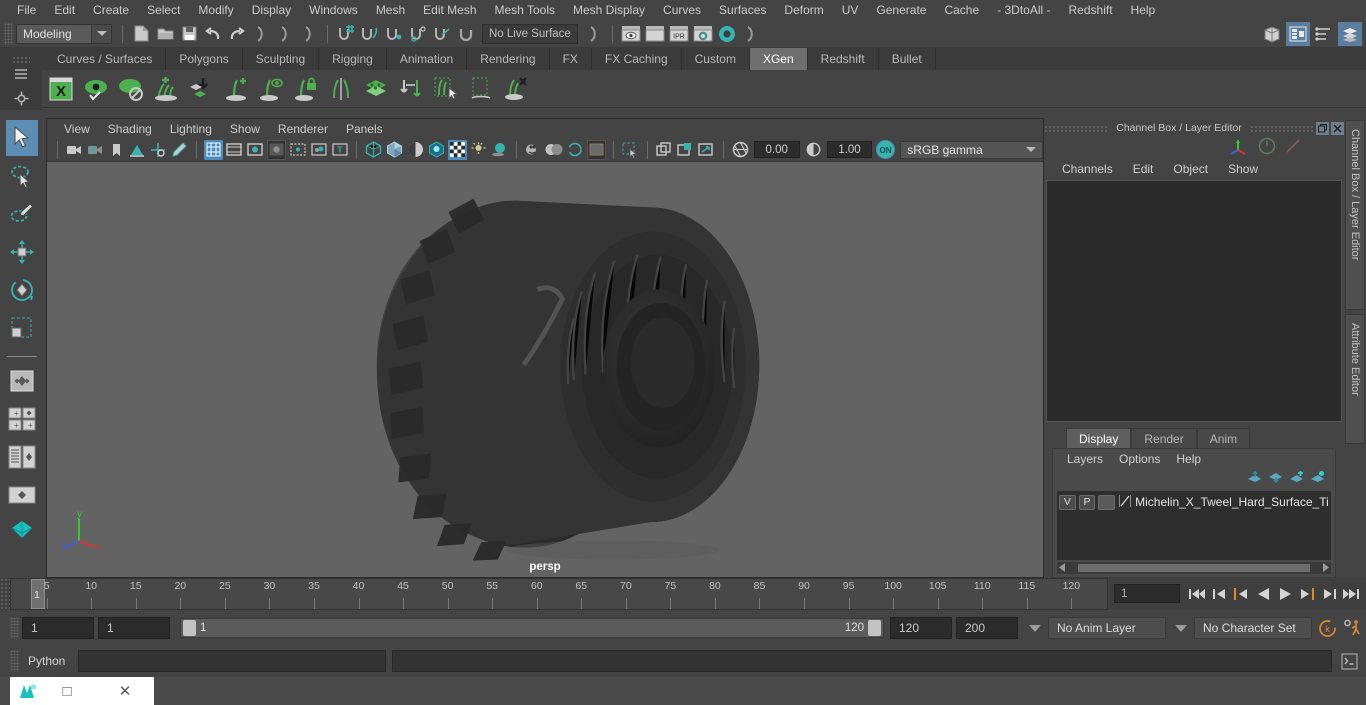 This screenshot has width=1366, height=705. I want to click on snap-grid-icon, so click(346, 34).